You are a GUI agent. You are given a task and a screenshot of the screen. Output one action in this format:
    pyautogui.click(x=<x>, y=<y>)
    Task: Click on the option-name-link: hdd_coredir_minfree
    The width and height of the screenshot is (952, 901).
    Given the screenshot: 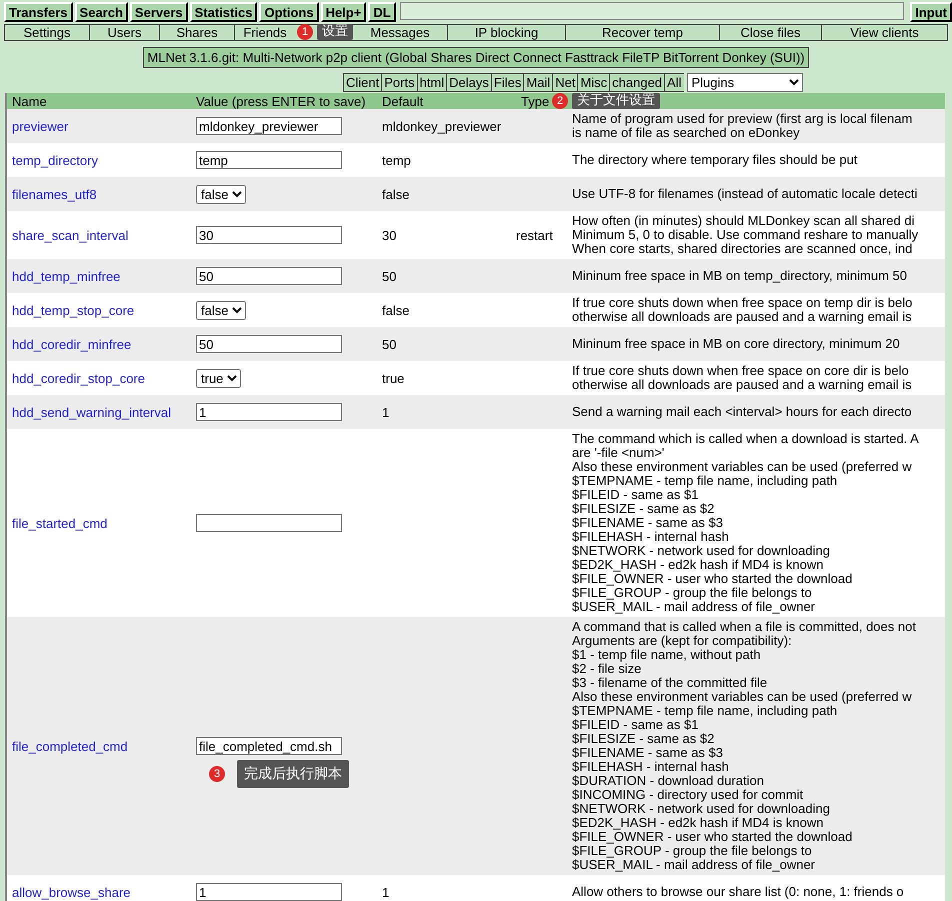 What is the action you would take?
    pyautogui.click(x=72, y=344)
    